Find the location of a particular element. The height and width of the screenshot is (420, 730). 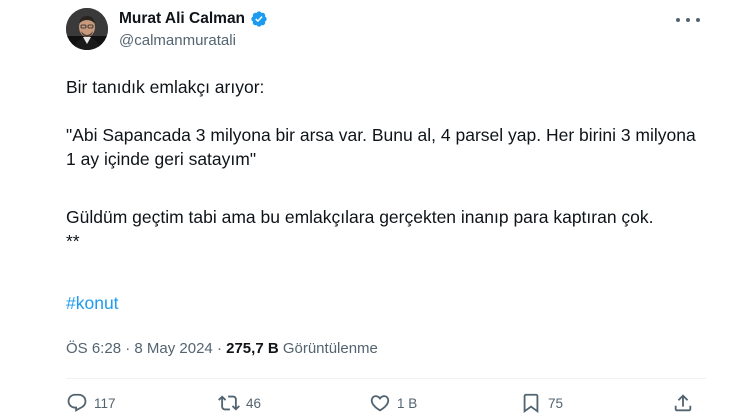

tweet-text-line1: Bir tanıdık emlakçı arıyor: is located at coordinates (165, 87).